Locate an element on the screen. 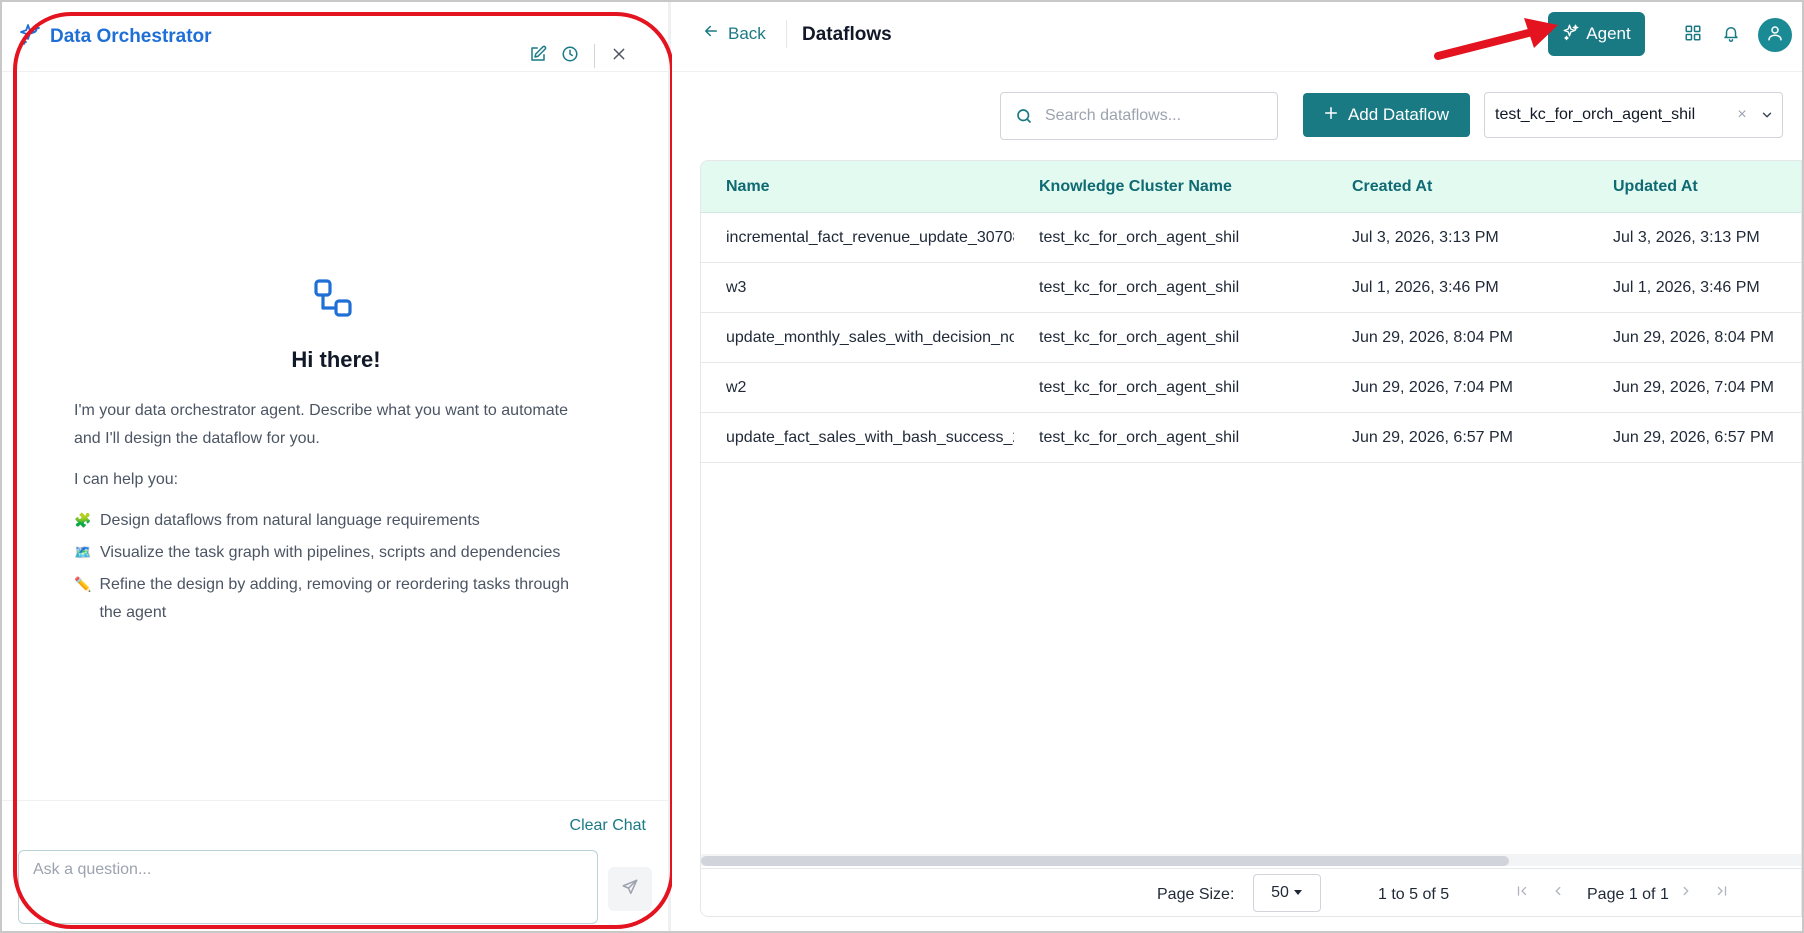 The width and height of the screenshot is (1804, 933). cell-created: Jul 3, 2026, 3:13 PM is located at coordinates (1425, 237).